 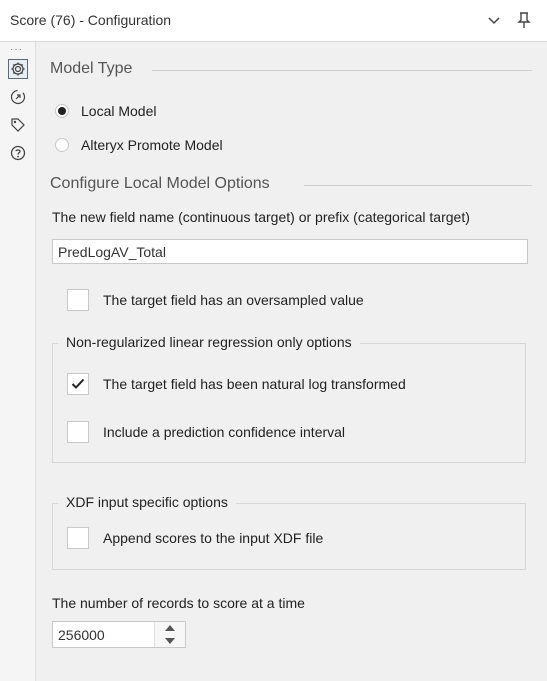 I want to click on confidence-interval-checkbox, so click(x=78, y=432).